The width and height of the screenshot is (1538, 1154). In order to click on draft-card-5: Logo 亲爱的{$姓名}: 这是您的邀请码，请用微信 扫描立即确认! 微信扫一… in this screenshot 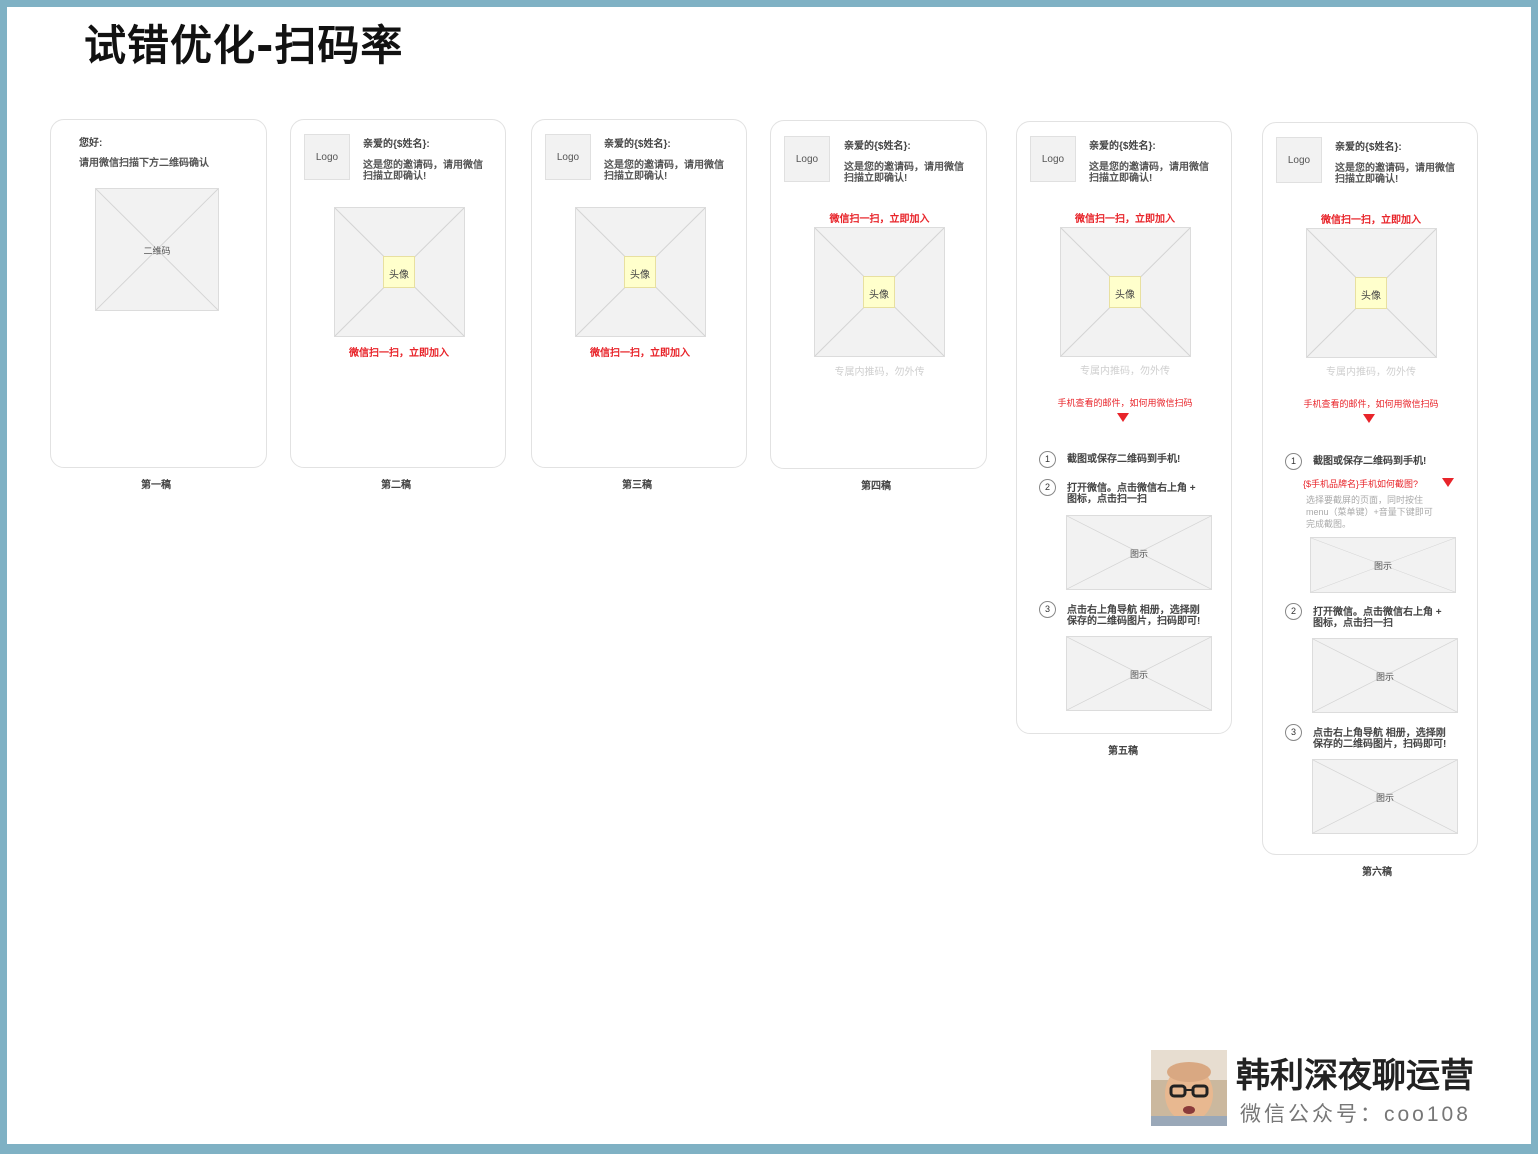, I will do `click(1124, 427)`.